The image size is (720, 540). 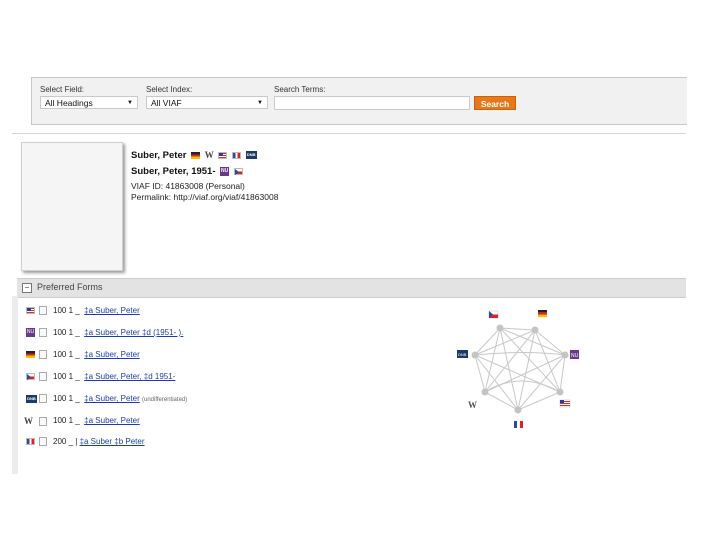 I want to click on preferred-forms-header: − Preferred Forms, so click(x=351, y=288).